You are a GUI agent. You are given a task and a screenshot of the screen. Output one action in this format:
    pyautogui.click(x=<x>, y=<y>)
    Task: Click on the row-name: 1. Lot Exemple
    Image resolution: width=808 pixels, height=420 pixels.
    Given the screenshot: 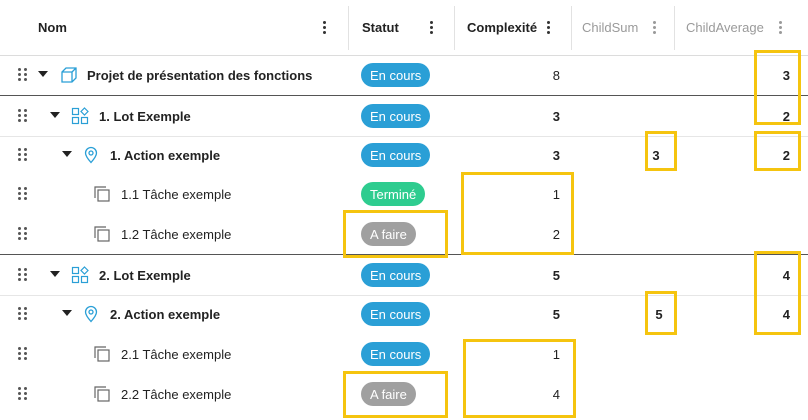 What is the action you would take?
    pyautogui.click(x=145, y=116)
    